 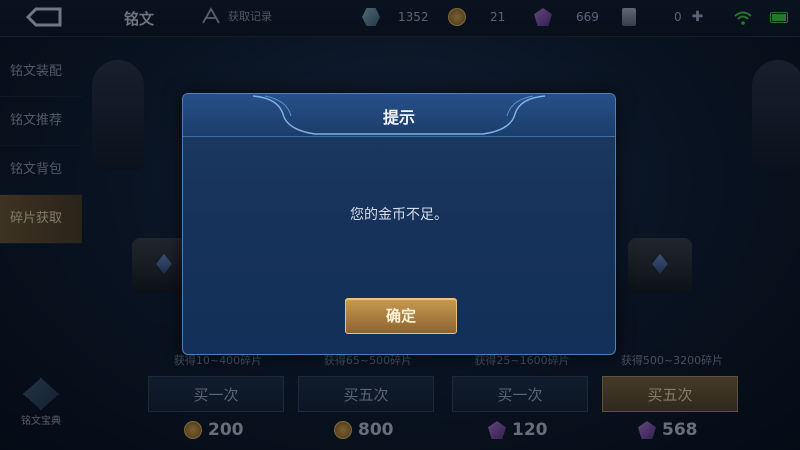 I want to click on confirm-button: 确定, so click(x=401, y=316).